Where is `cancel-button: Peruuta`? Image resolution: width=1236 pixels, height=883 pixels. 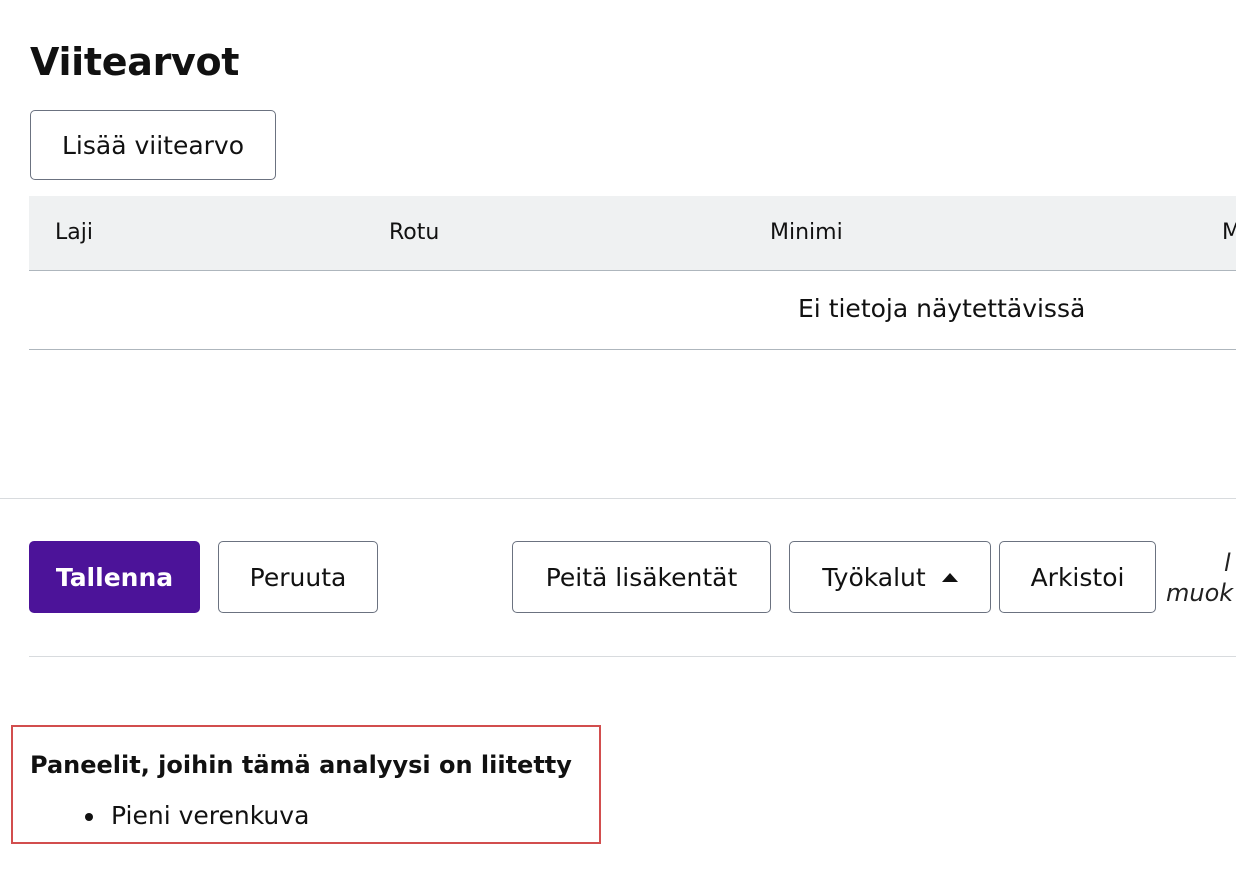 cancel-button: Peruuta is located at coordinates (298, 577).